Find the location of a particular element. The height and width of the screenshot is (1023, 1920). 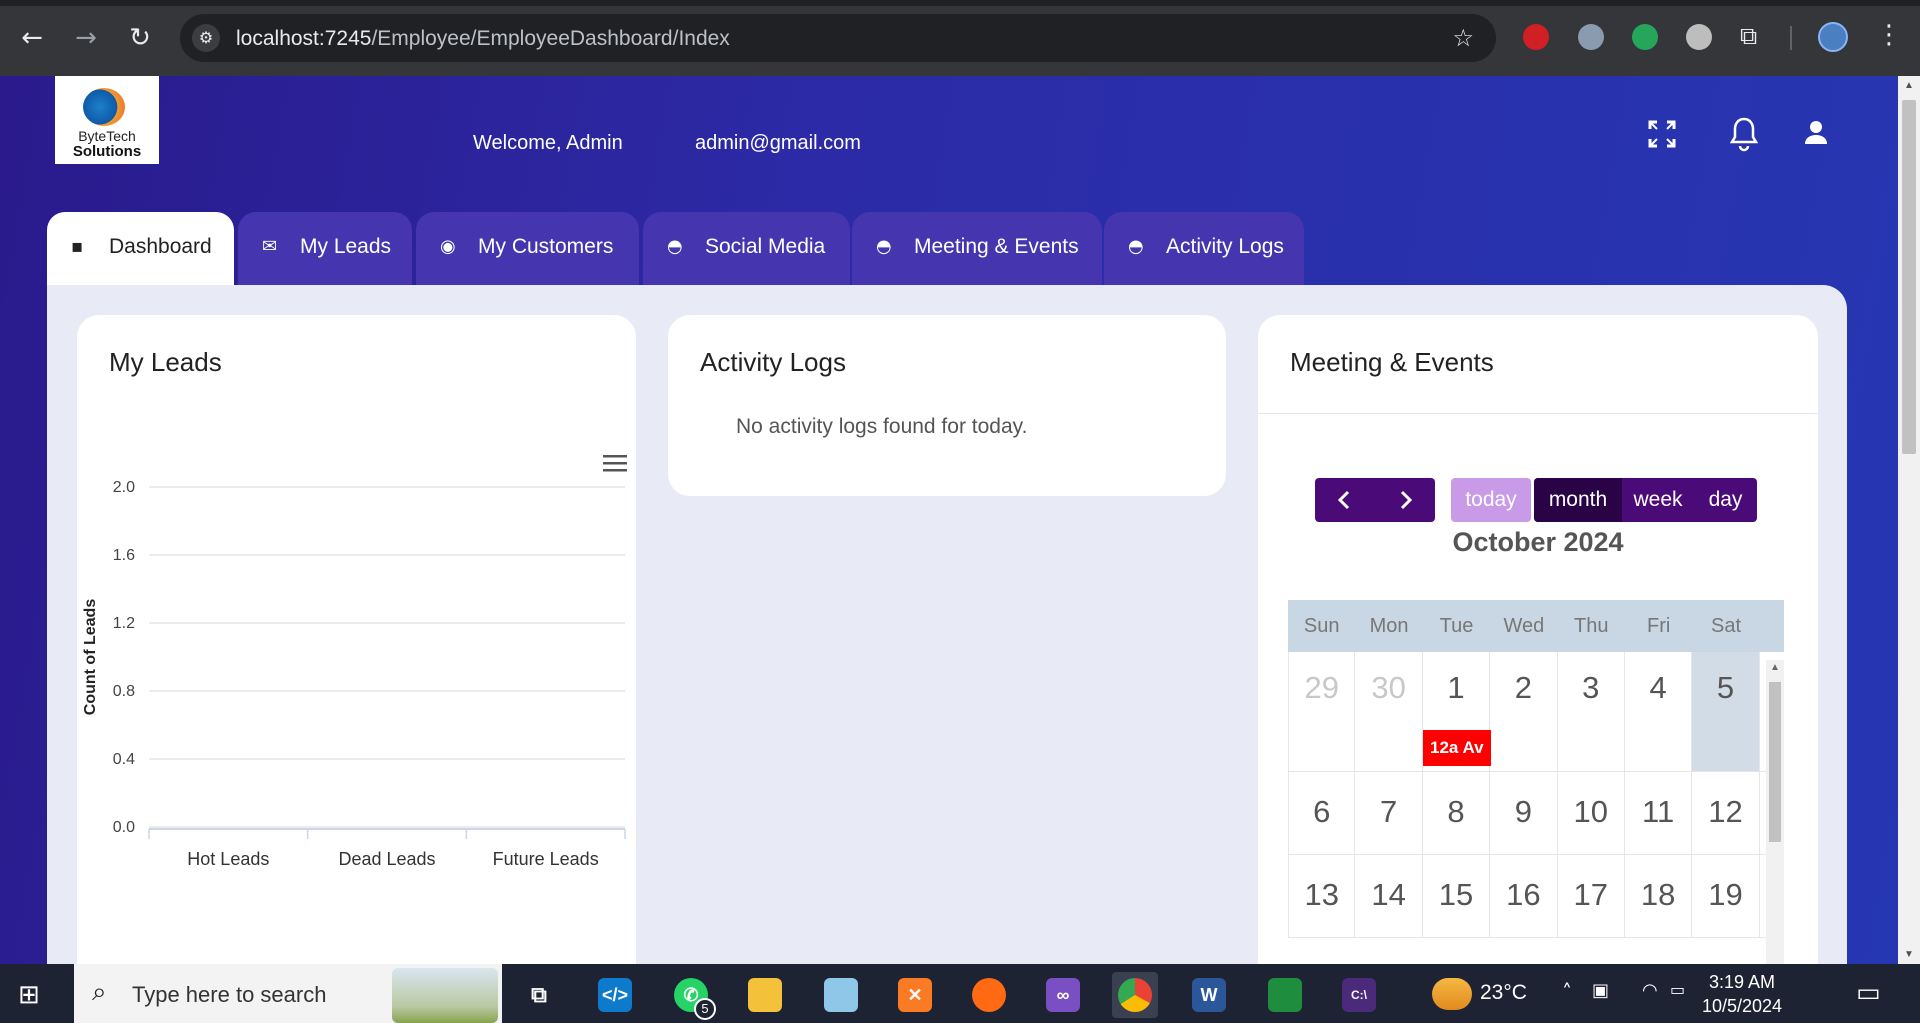

calendar-day-cell: 10 is located at coordinates (1591, 813).